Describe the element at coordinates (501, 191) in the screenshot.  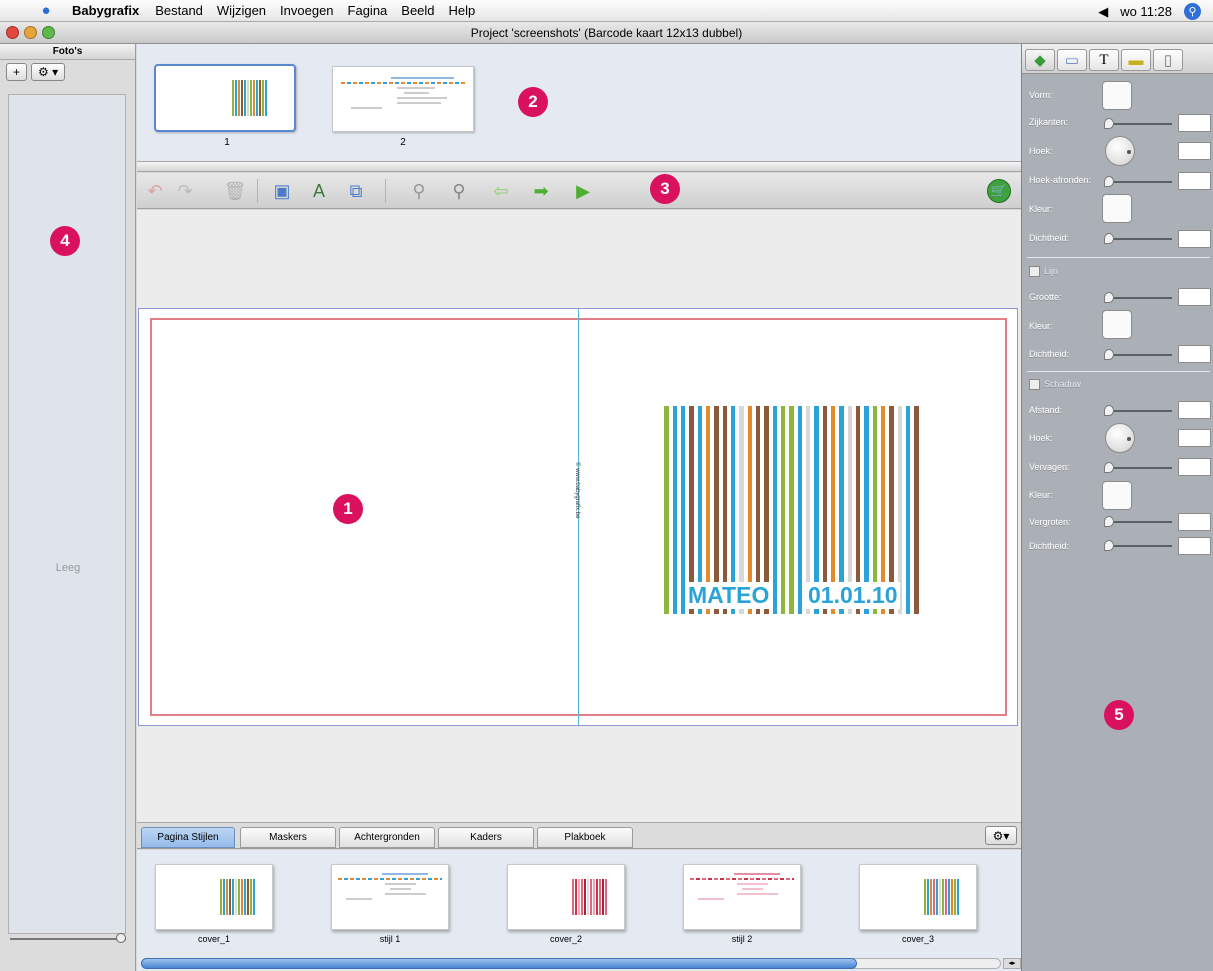
I see `arrow-left-icon: ⇦` at that location.